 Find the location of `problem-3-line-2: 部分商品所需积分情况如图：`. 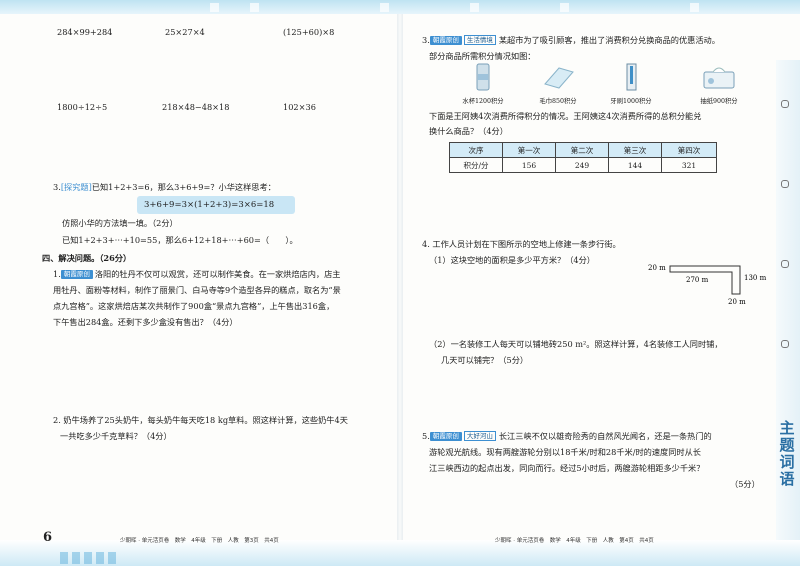

problem-3-line-2: 部分商品所需积分情况如图： is located at coordinates (482, 56).